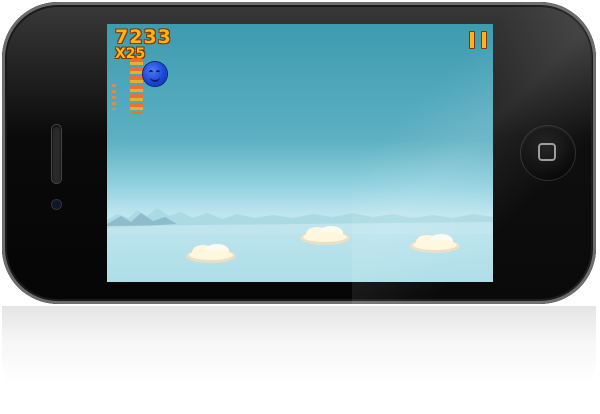 This screenshot has width=600, height=414. What do you see at coordinates (136, 86) in the screenshot?
I see `fire-trail` at bounding box center [136, 86].